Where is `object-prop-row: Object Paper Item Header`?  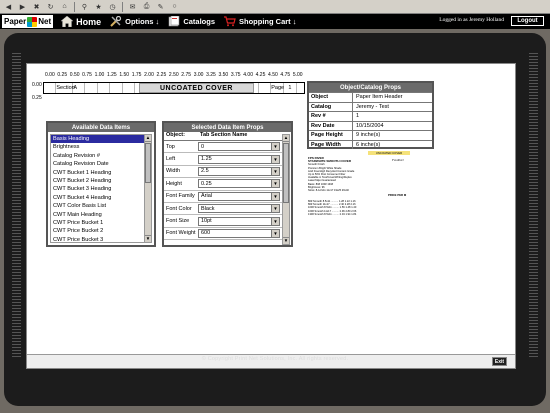 object-prop-row: Object Paper Item Header is located at coordinates (370, 97).